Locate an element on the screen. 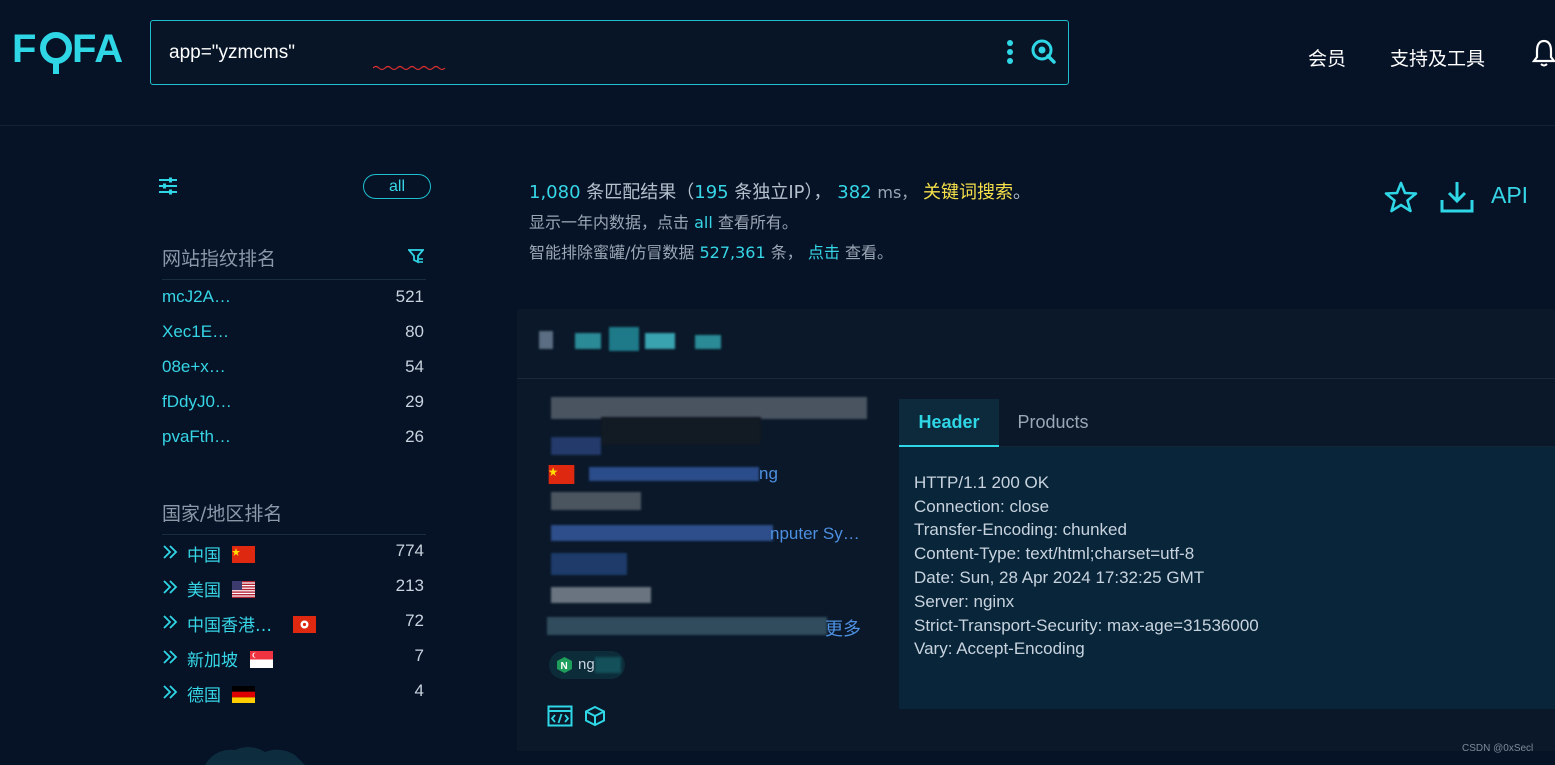  header-line: Server: nginx is located at coordinates (964, 601).